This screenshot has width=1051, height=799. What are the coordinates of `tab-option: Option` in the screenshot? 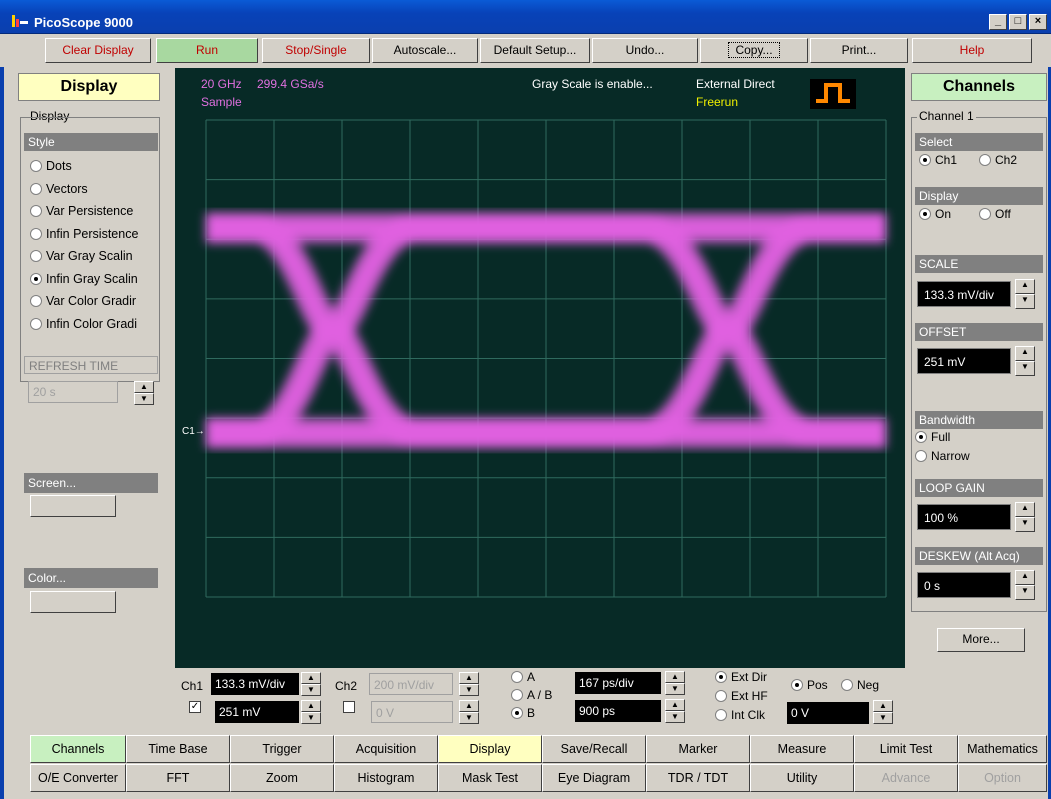 It's located at (1002, 778).